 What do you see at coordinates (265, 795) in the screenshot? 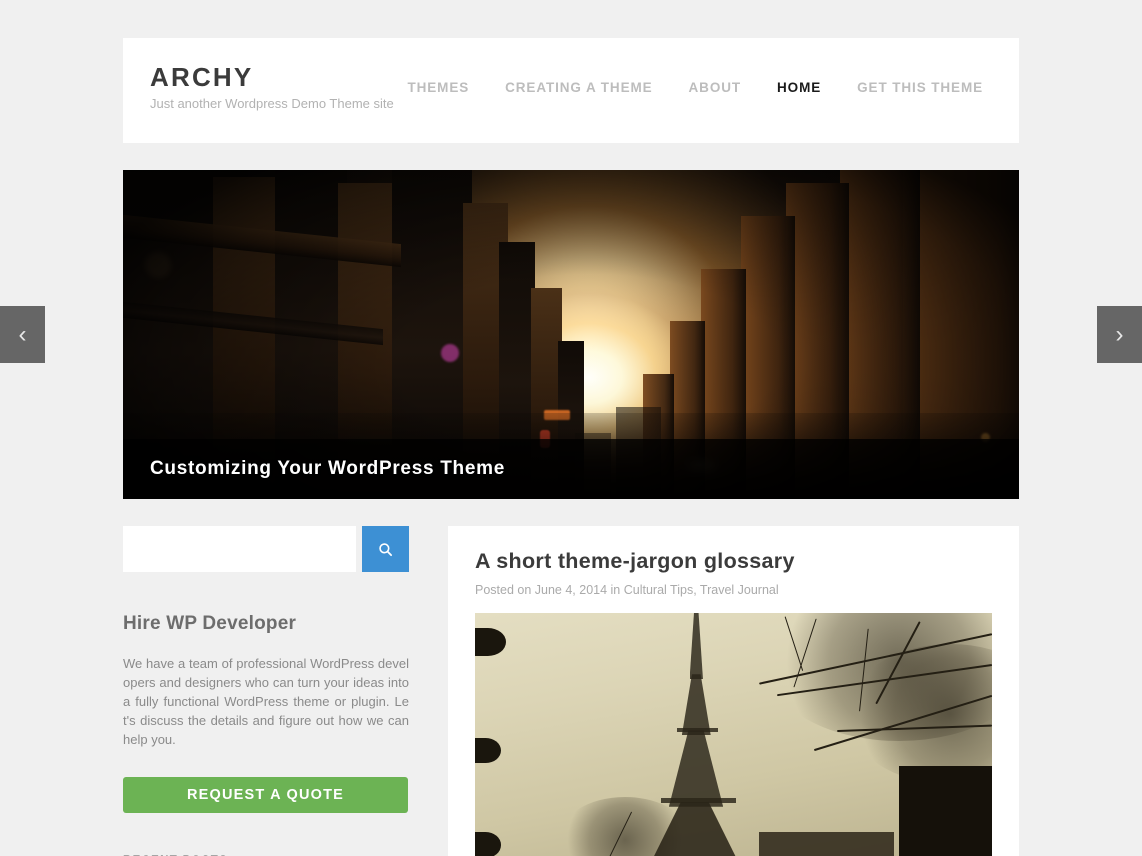
I see `request-a-quote-button: REQUEST A QUOTE` at bounding box center [265, 795].